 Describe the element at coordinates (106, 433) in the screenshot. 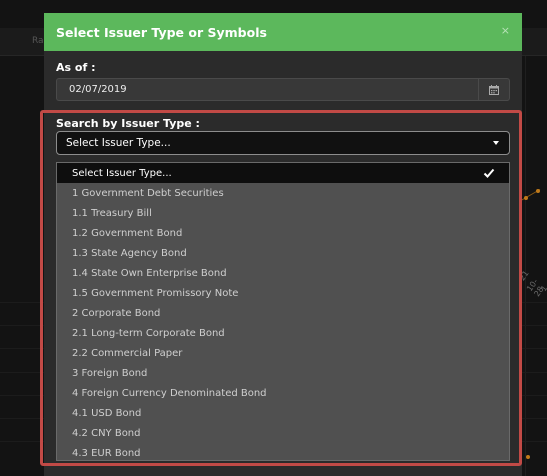

I see `dropdown-option-label: 4.2 CNY Bond` at that location.